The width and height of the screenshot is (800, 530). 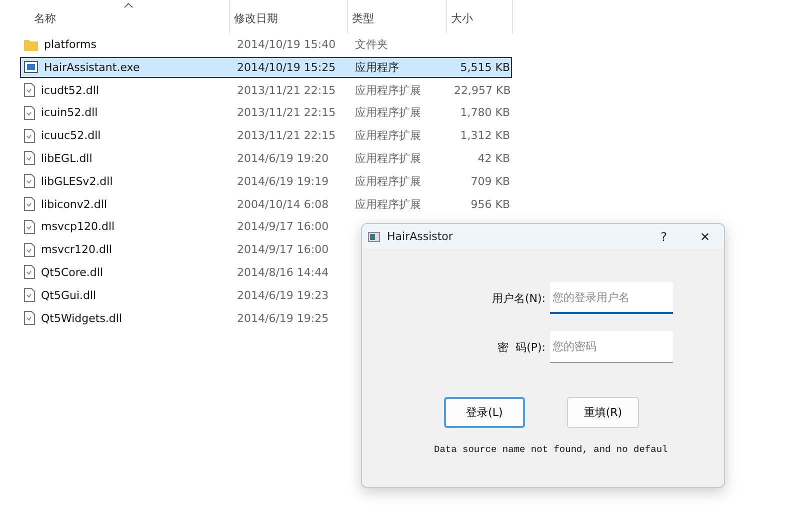 What do you see at coordinates (377, 67) in the screenshot?
I see `type-cell-text: 应用程序` at bounding box center [377, 67].